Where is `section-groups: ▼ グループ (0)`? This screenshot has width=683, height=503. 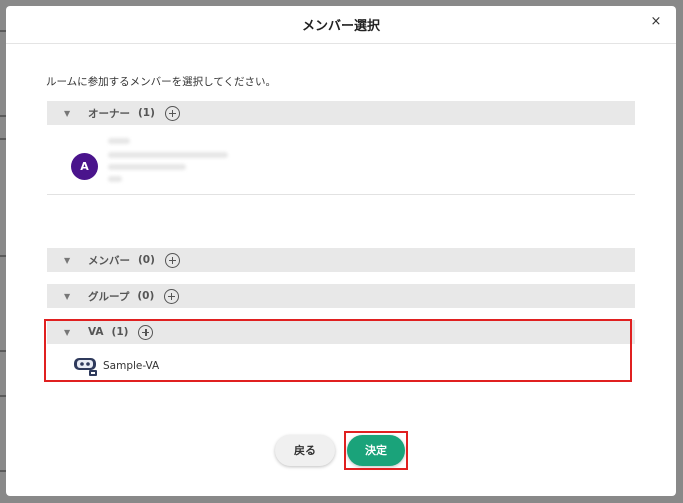
section-groups: ▼ グループ (0) is located at coordinates (341, 296).